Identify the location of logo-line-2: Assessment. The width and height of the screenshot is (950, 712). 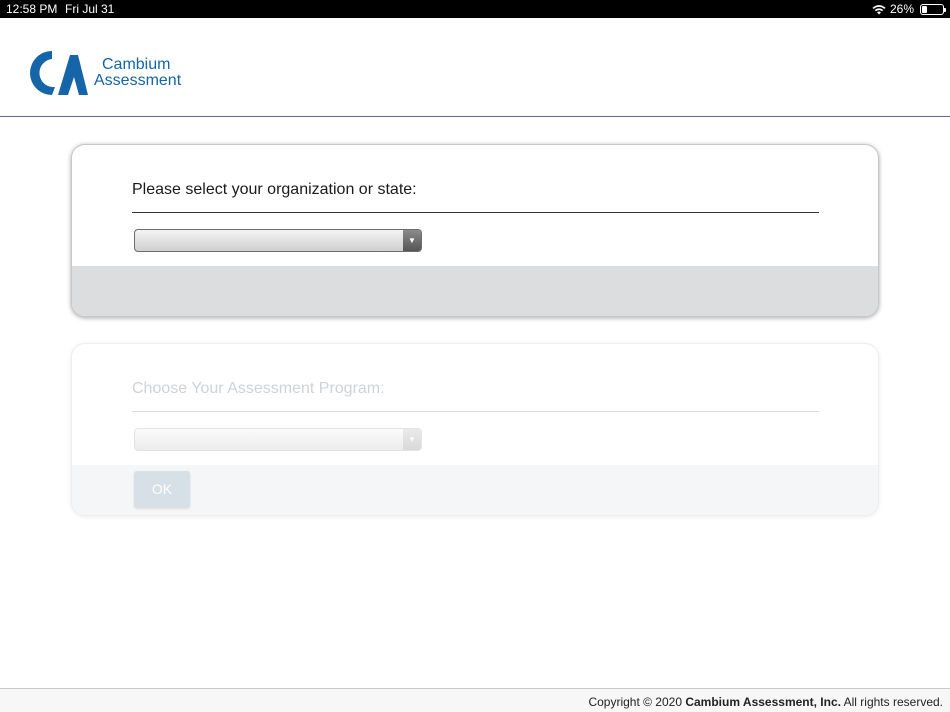
(138, 80).